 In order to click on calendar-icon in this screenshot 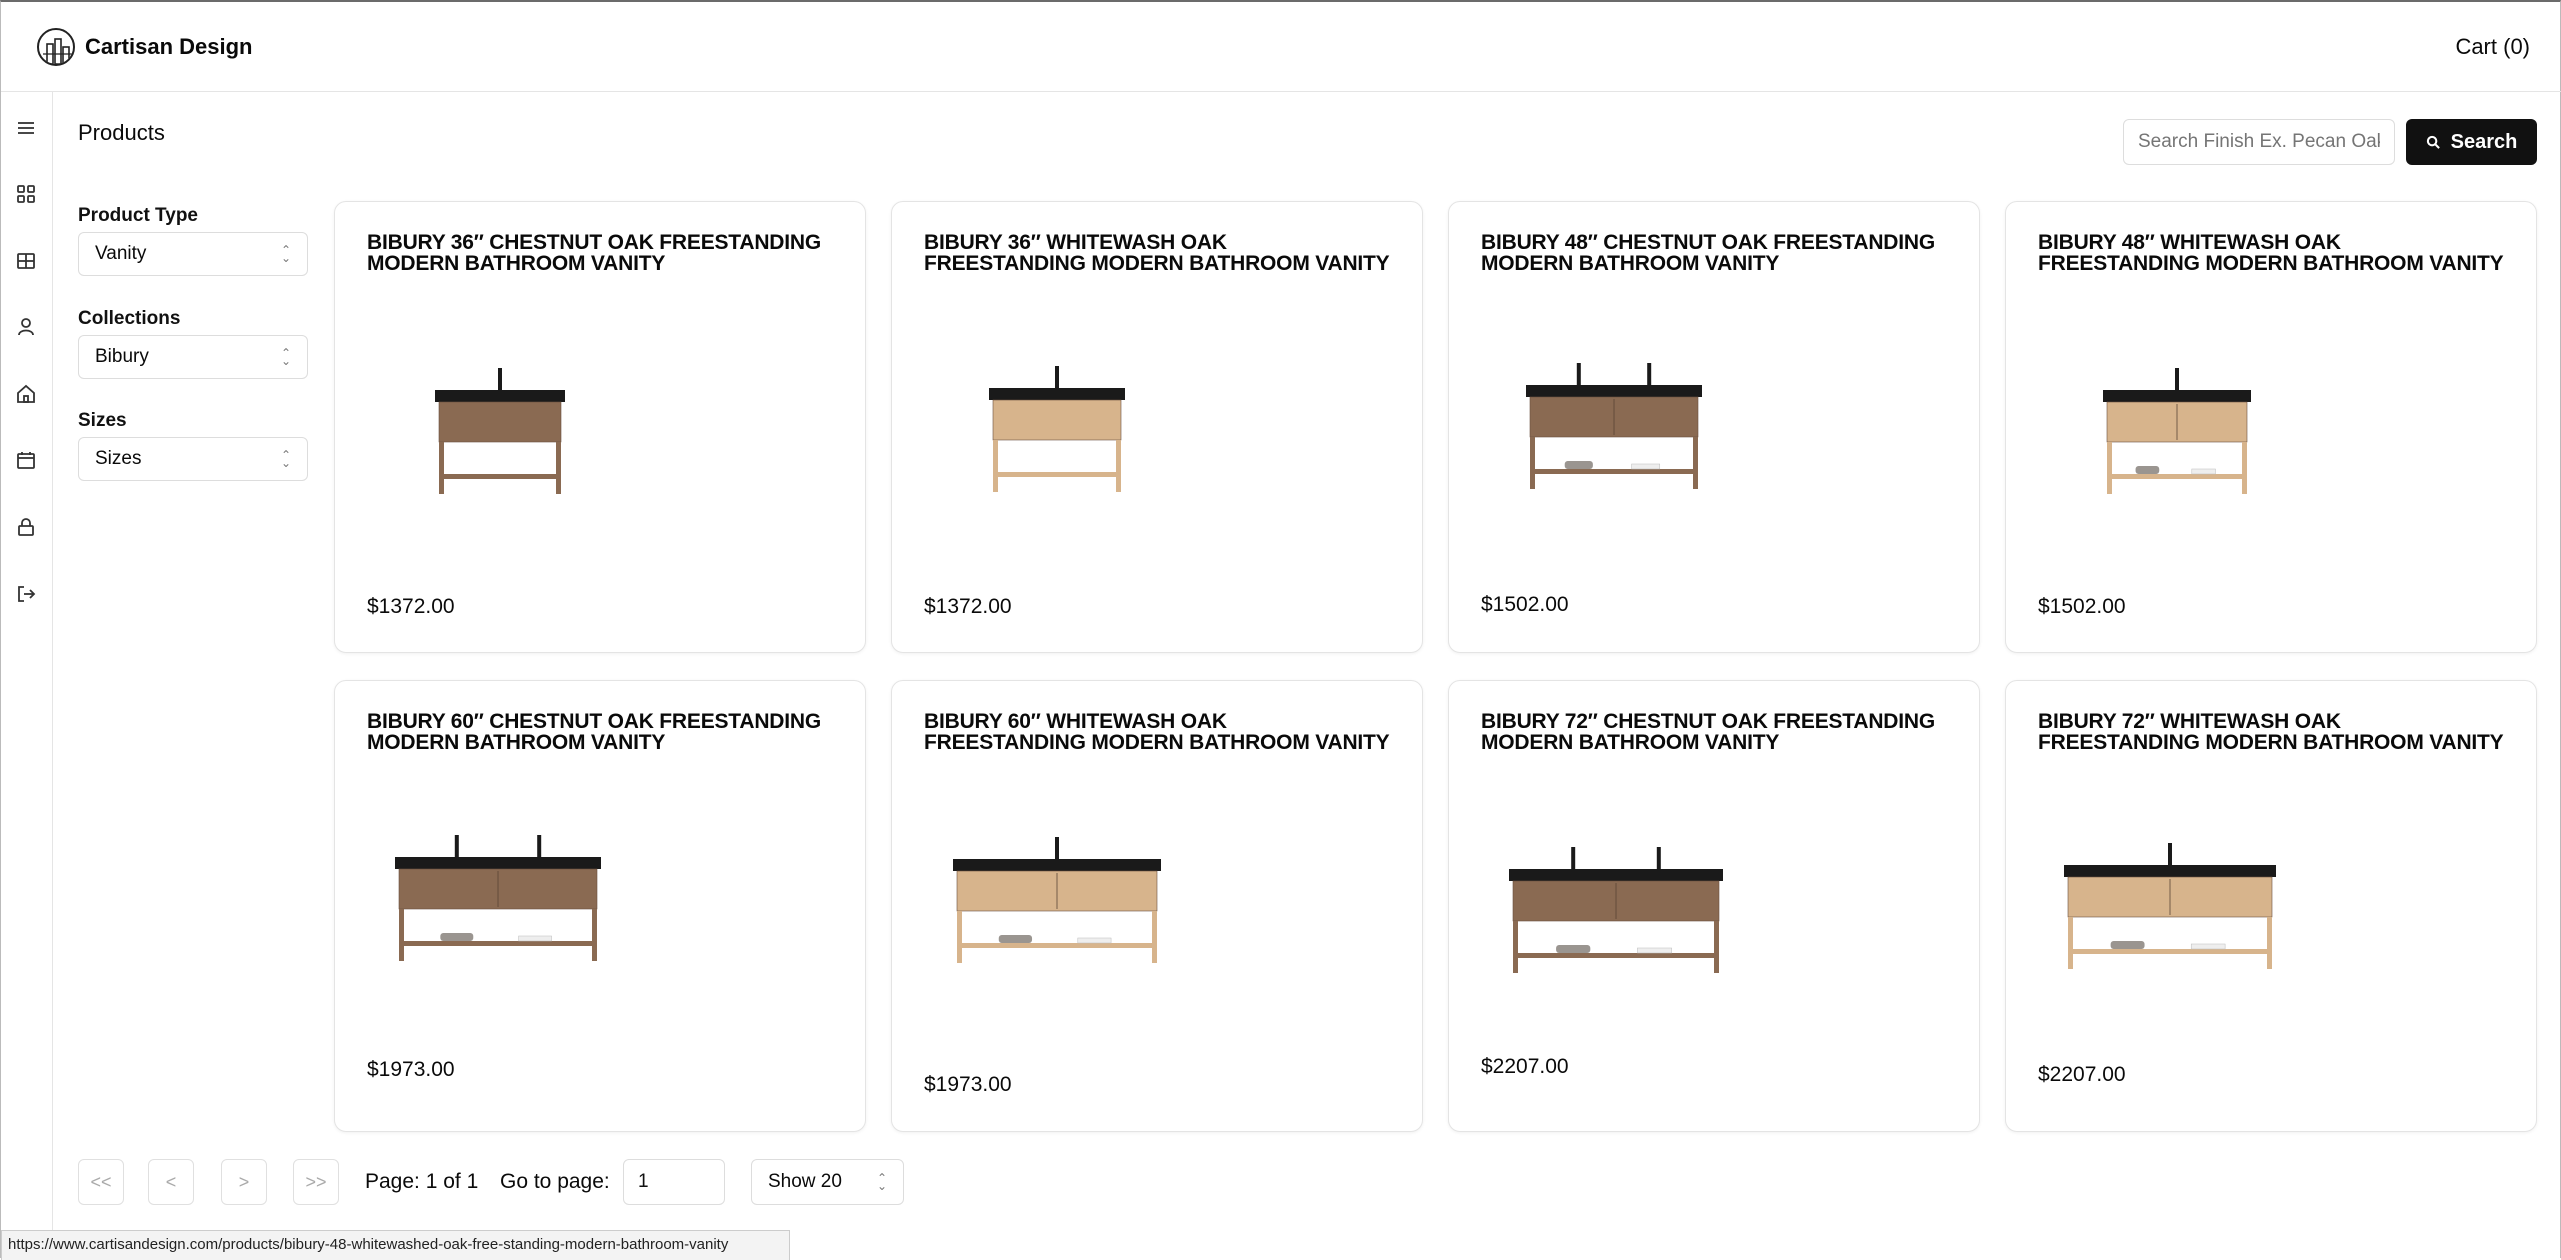, I will do `click(26, 460)`.